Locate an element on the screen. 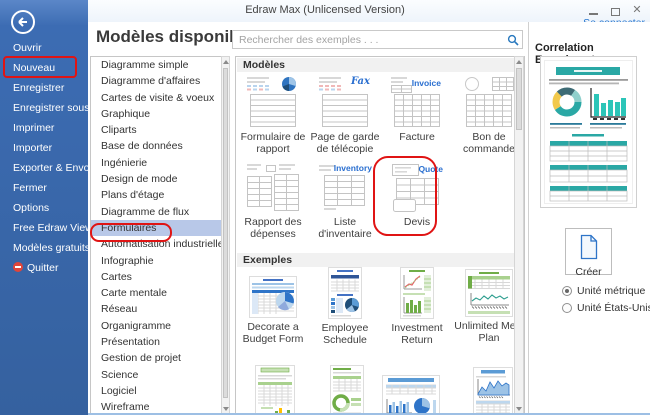 The image size is (650, 415). unit-metric-label: Unité métrique is located at coordinates (611, 291).